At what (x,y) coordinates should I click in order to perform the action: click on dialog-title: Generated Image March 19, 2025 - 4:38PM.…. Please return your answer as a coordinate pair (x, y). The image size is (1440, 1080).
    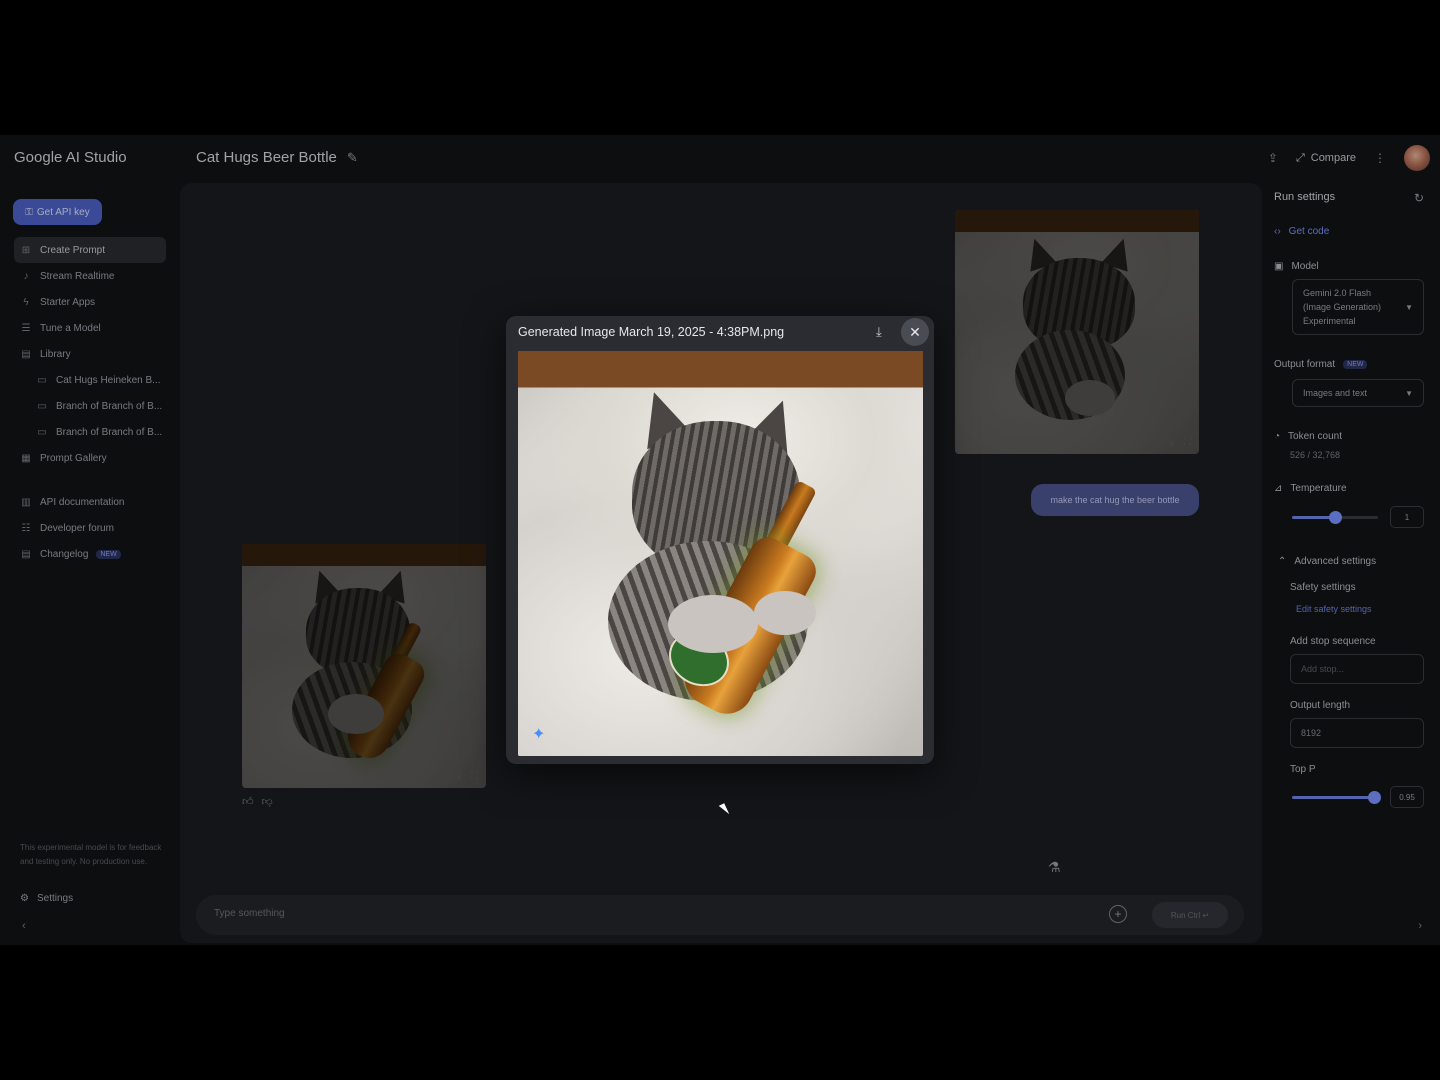
    Looking at the image, I should click on (651, 332).